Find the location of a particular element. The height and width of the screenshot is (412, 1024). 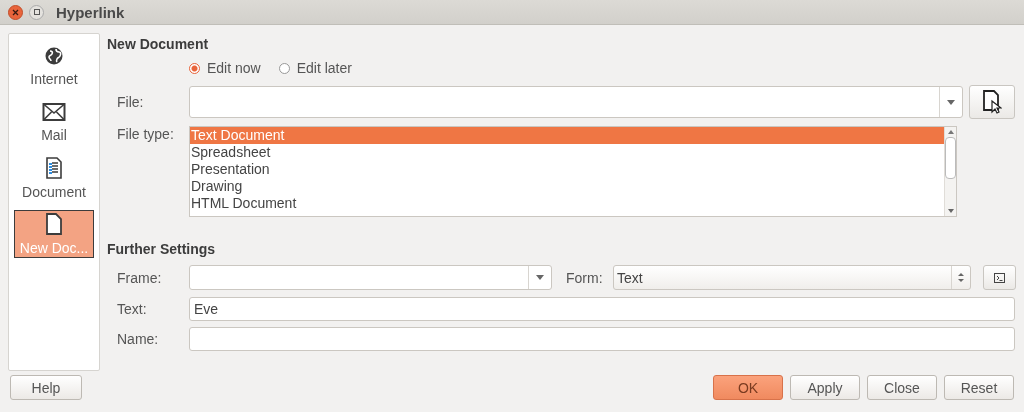

window-title: Hyperlink is located at coordinates (90, 12).